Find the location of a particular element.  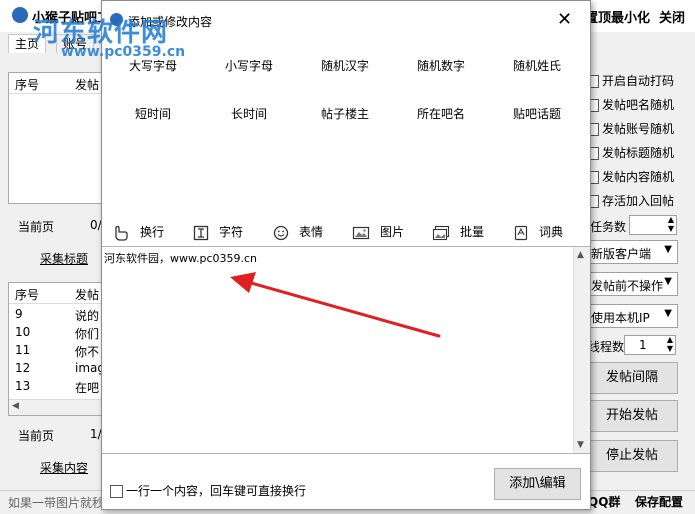

checkbox-icon is located at coordinates (116, 491).